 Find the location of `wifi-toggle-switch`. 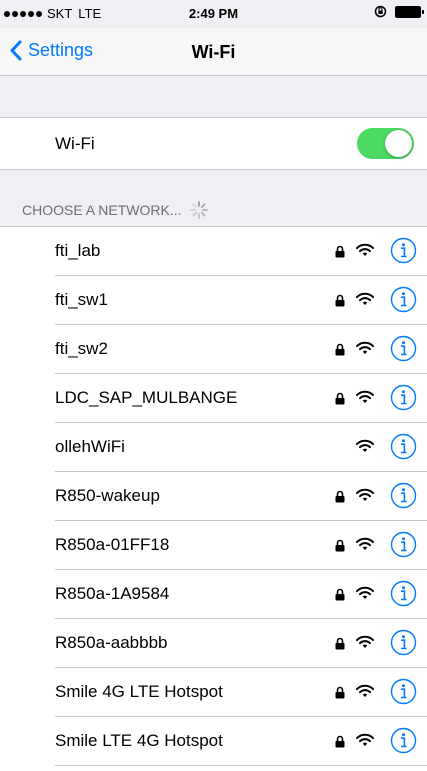

wifi-toggle-switch is located at coordinates (385, 143).